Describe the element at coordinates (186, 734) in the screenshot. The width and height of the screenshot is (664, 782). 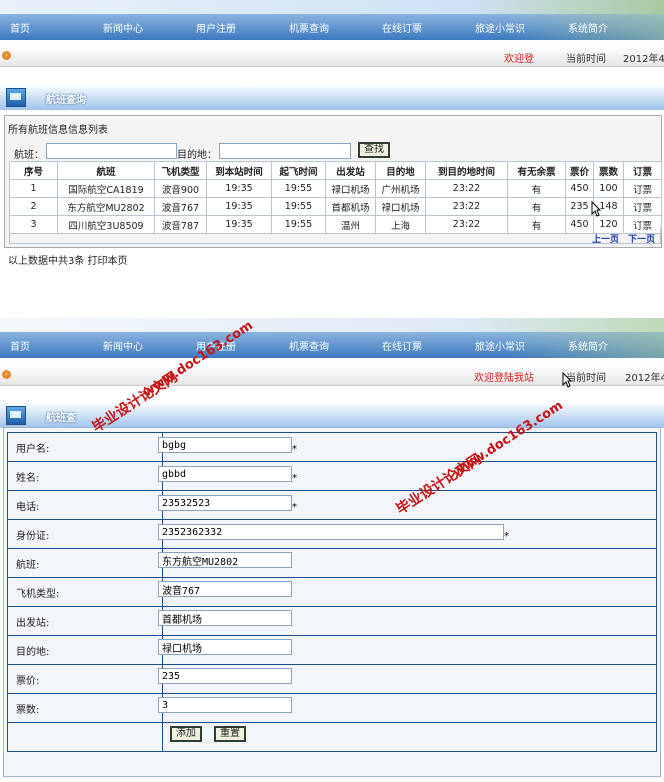
I see `add-button: 添加` at that location.